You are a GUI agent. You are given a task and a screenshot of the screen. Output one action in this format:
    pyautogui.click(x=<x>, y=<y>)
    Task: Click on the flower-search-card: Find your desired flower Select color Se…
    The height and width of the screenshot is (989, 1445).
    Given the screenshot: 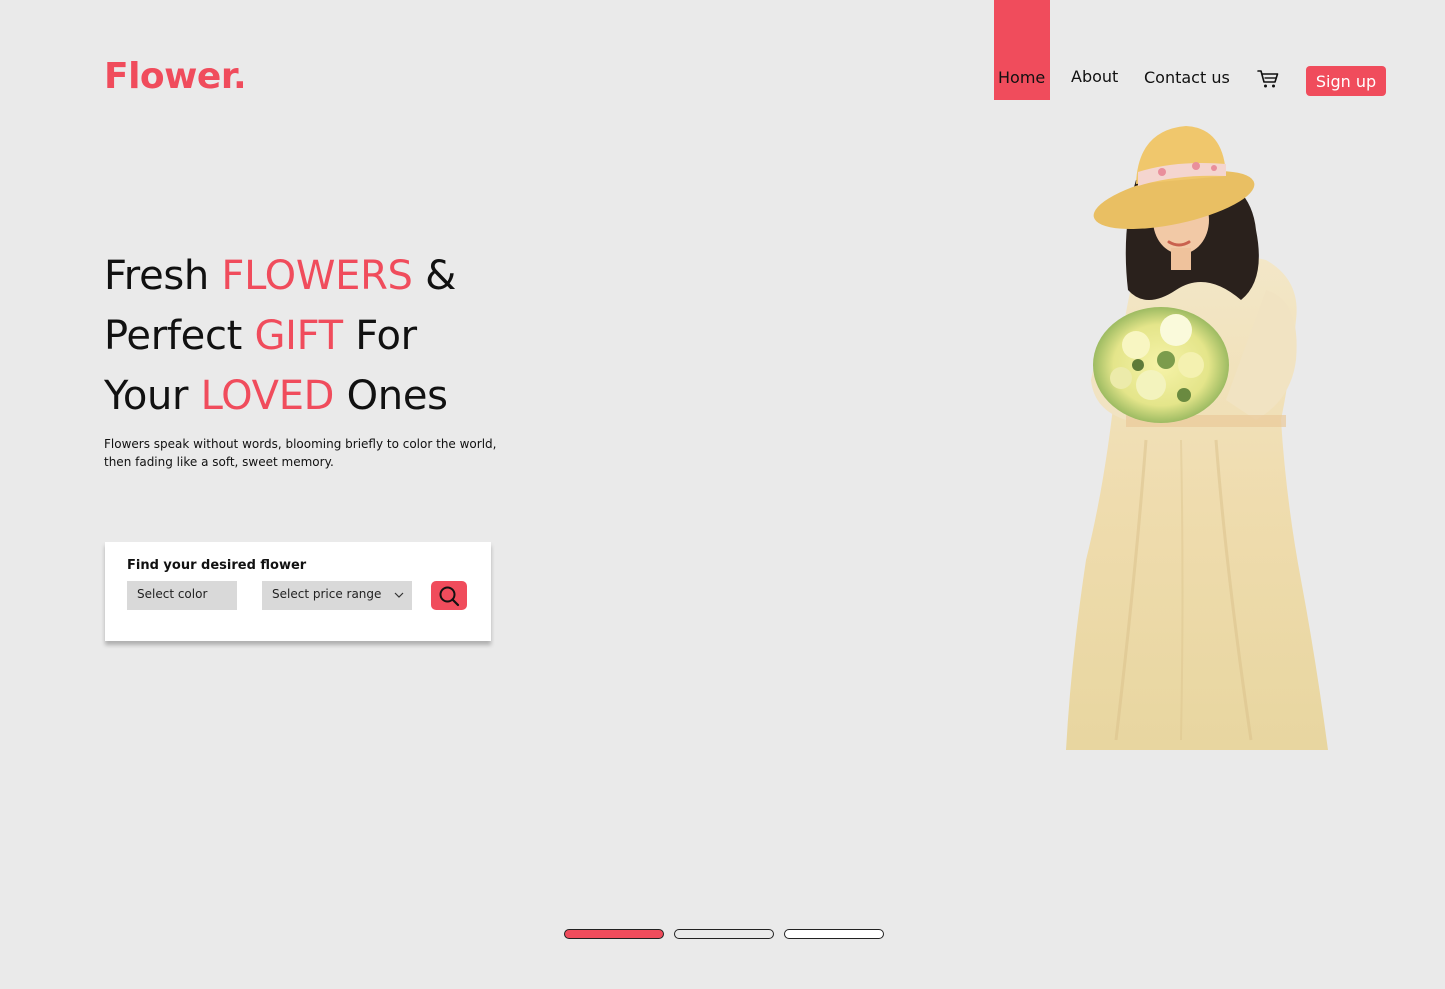 What is the action you would take?
    pyautogui.click(x=298, y=591)
    